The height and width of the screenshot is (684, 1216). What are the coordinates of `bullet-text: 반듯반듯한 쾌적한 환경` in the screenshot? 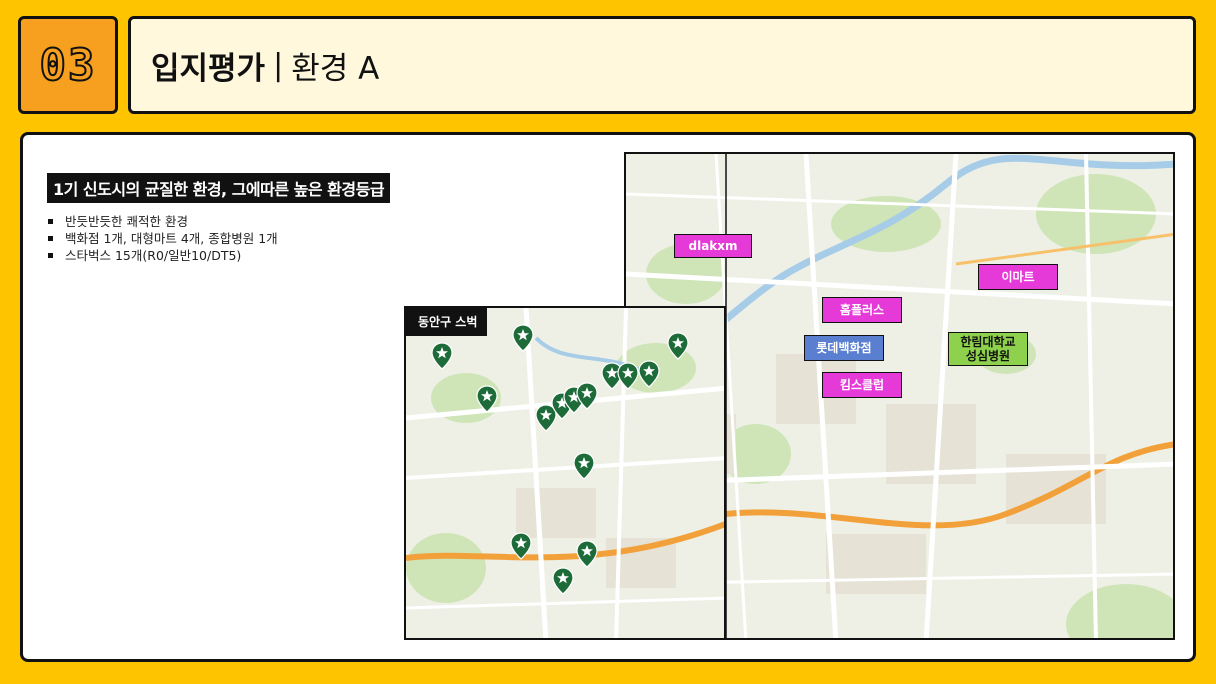 It's located at (126, 221).